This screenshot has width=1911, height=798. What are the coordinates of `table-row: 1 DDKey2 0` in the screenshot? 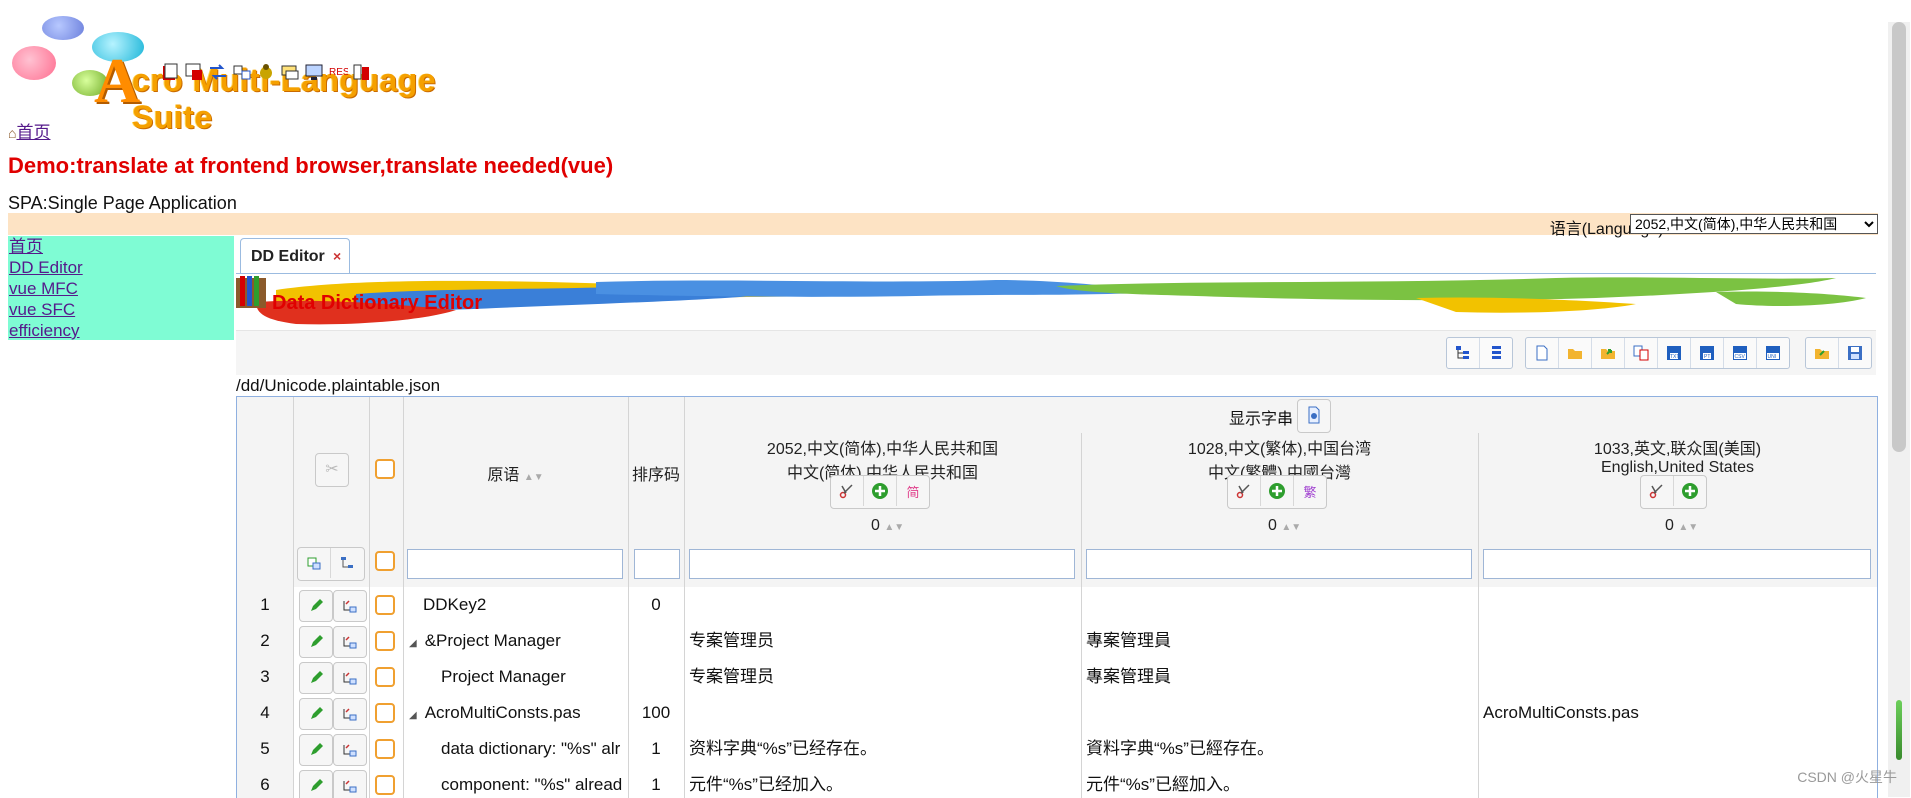 It's located at (1057, 605).